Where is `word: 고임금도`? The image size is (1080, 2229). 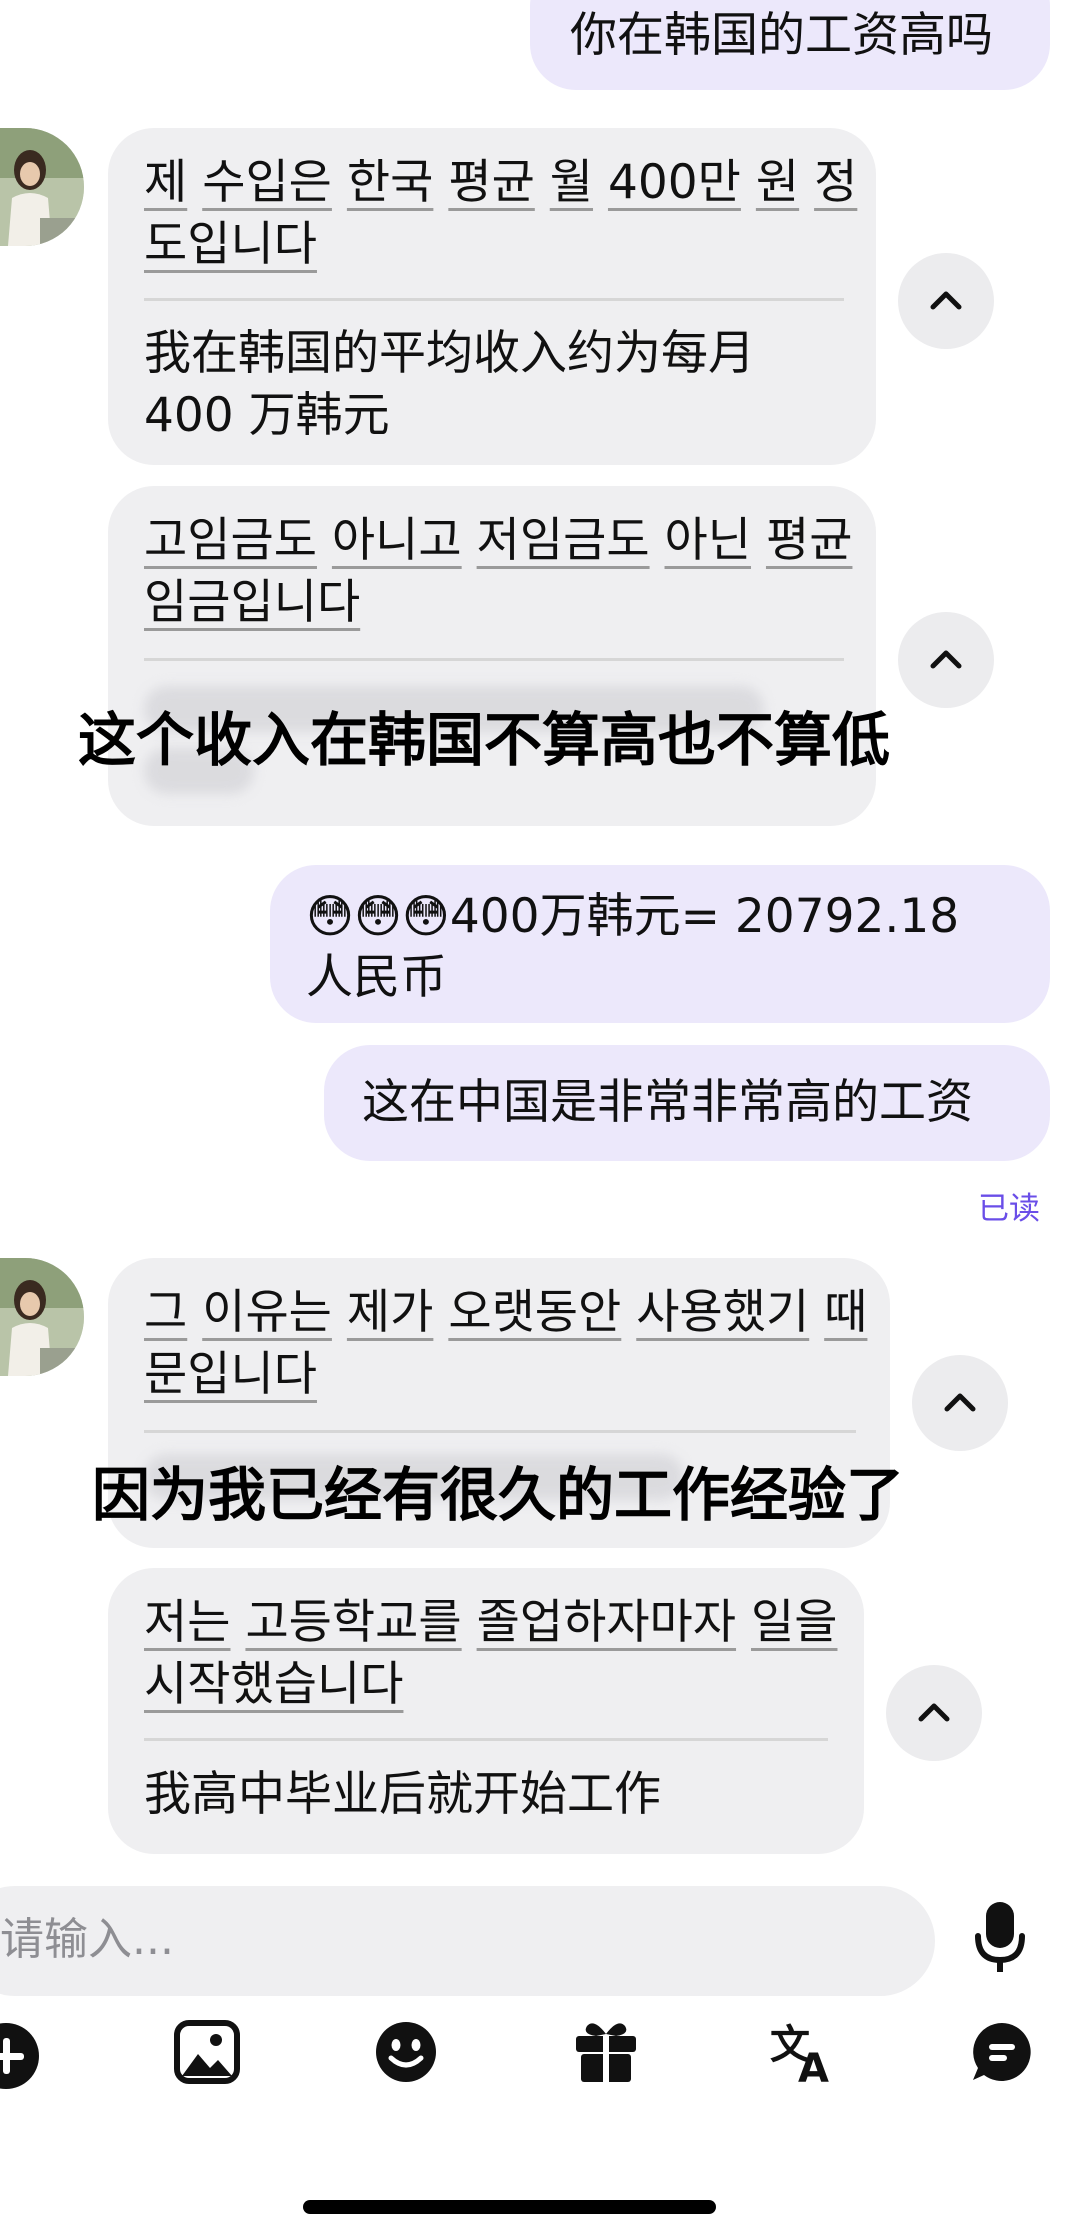 word: 고임금도 is located at coordinates (230, 540).